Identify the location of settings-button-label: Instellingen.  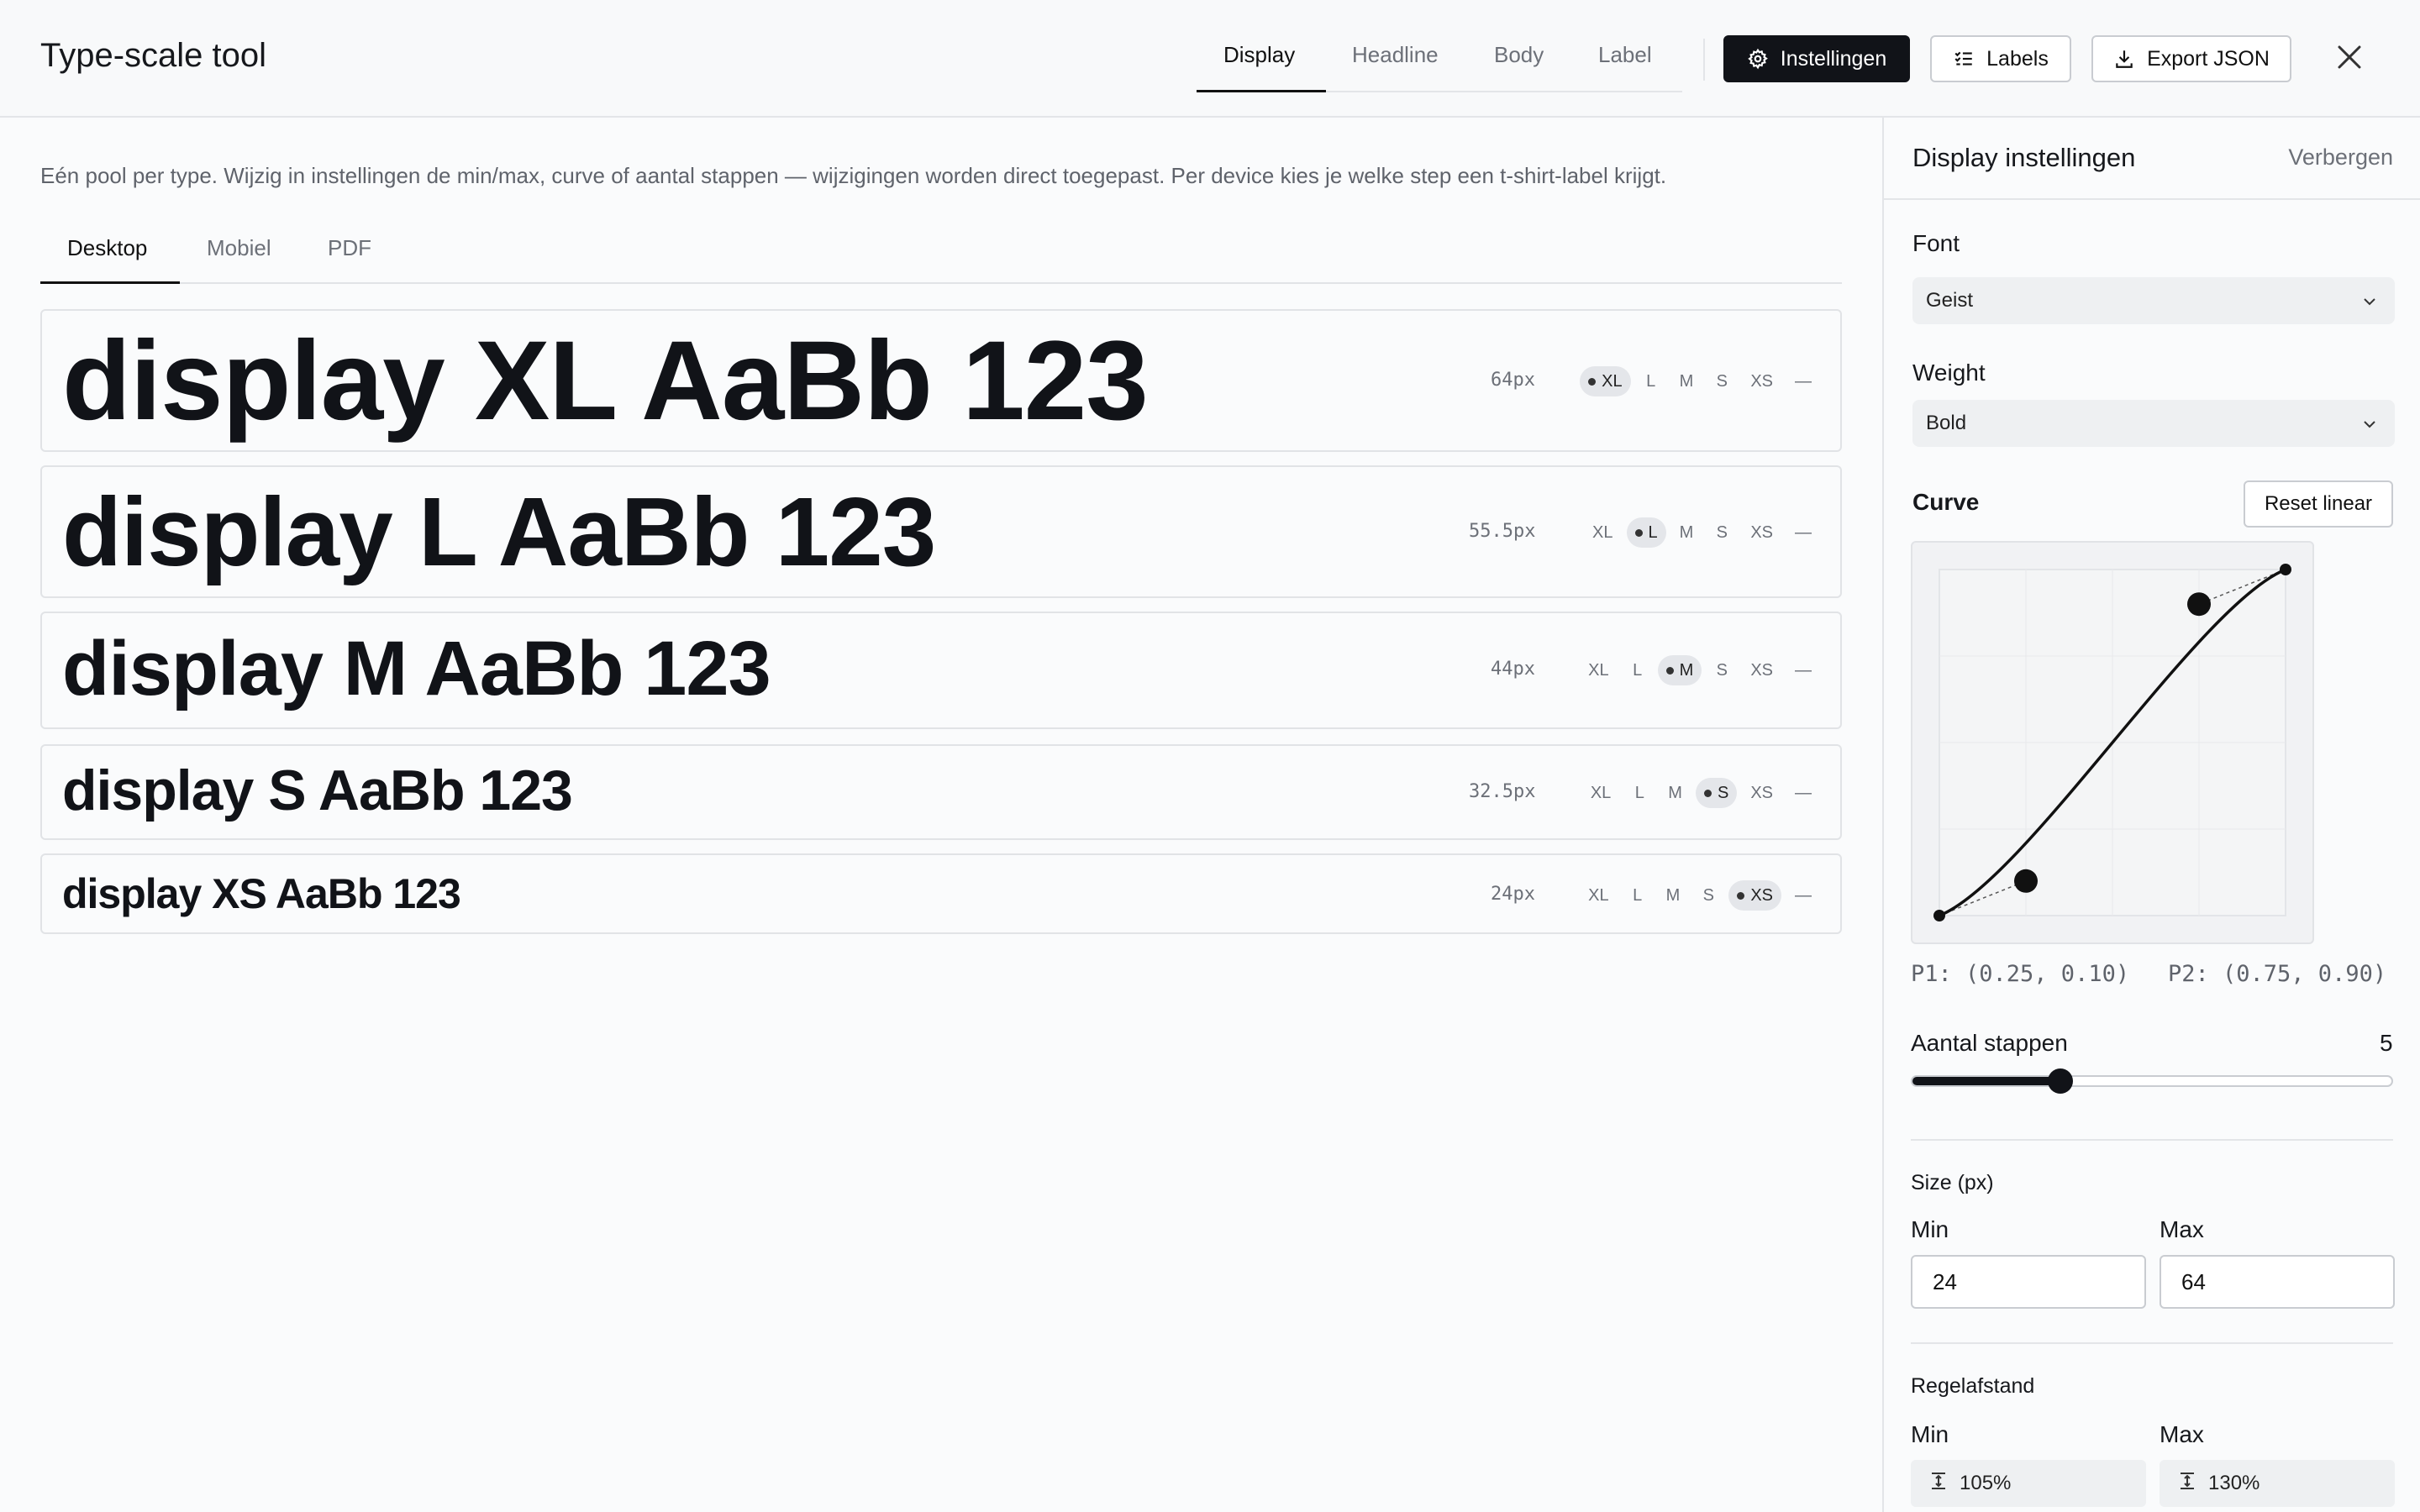
(1833, 58).